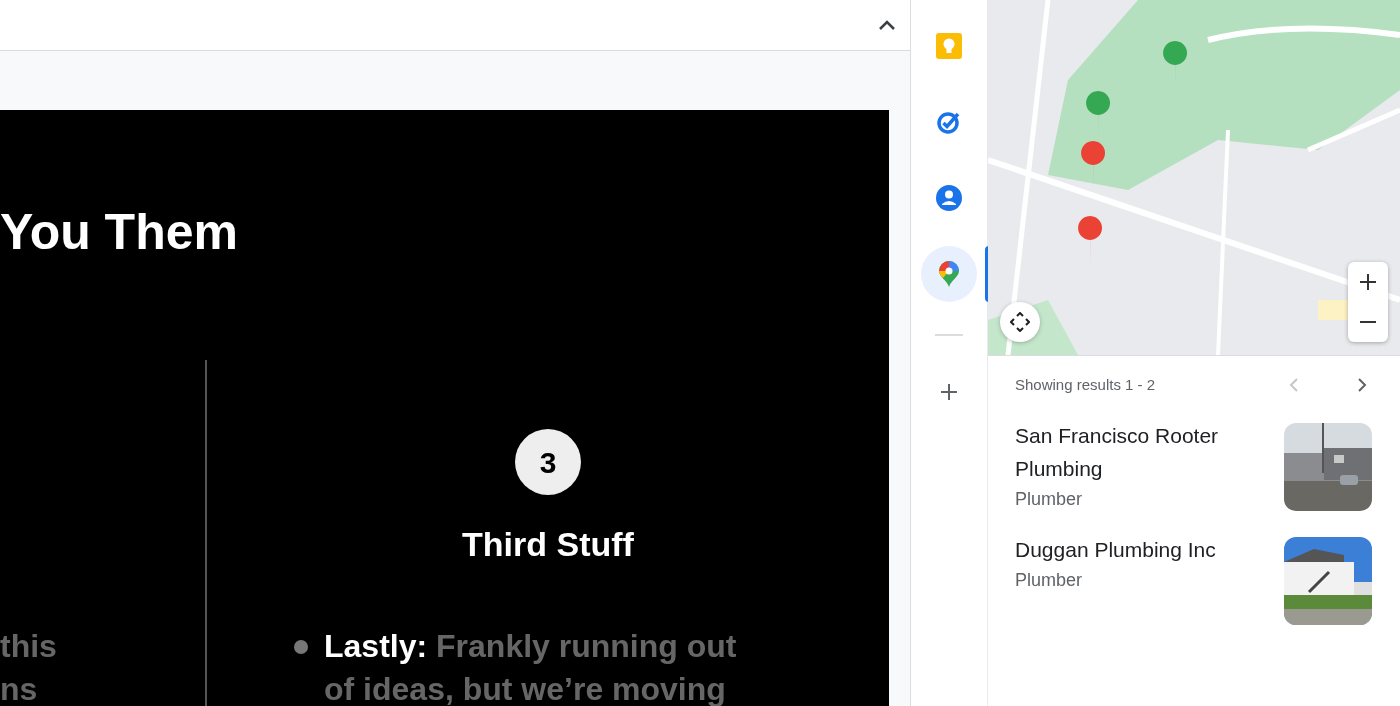  Describe the element at coordinates (1086, 385) in the screenshot. I see `results-summary: Showing results 1 - 2` at that location.